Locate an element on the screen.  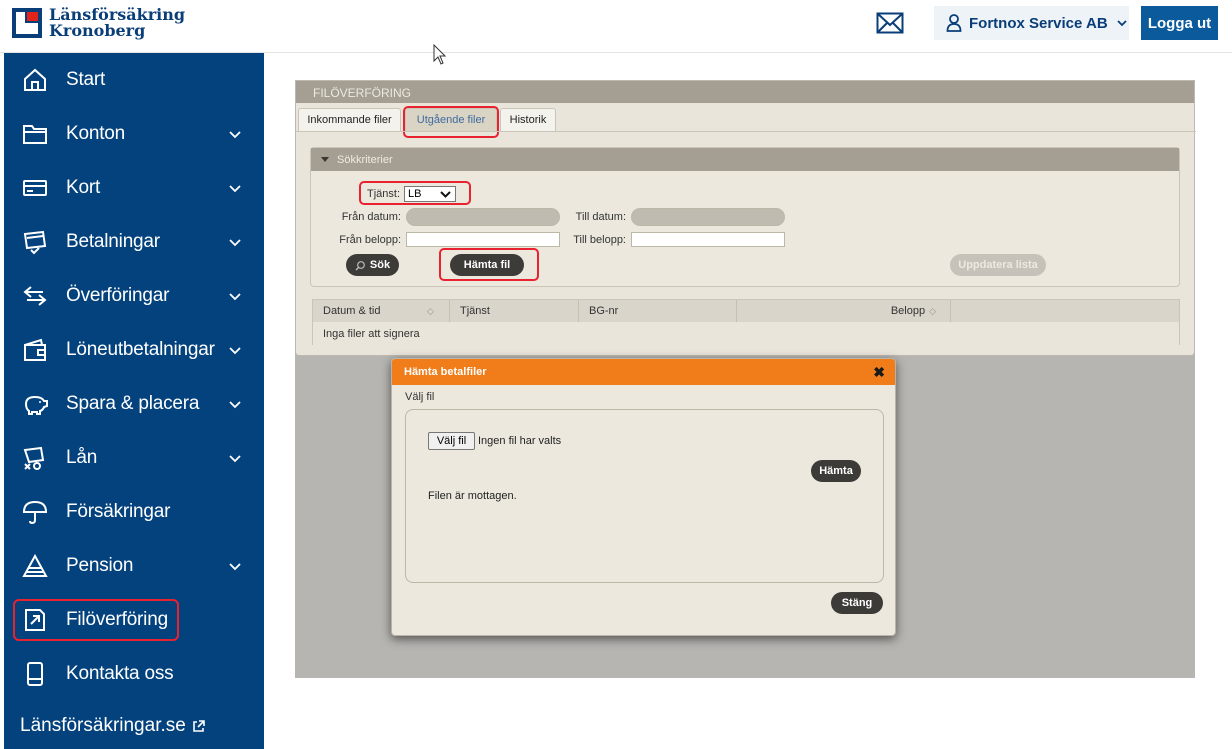
transfer-icon is located at coordinates (35, 296).